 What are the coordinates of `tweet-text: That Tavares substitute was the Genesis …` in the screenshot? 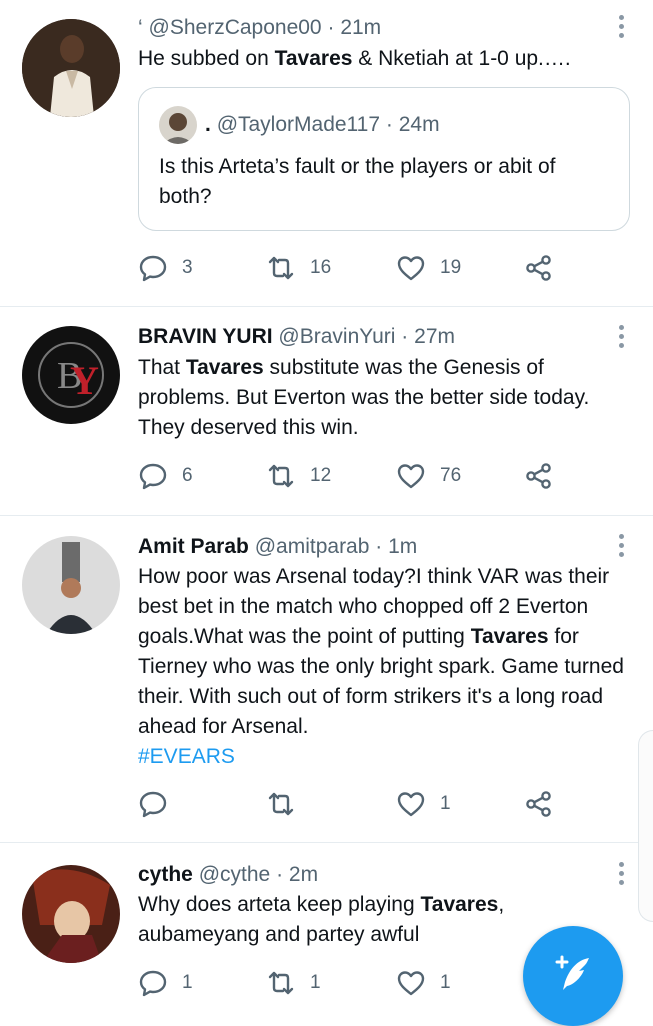 It's located at (385, 398).